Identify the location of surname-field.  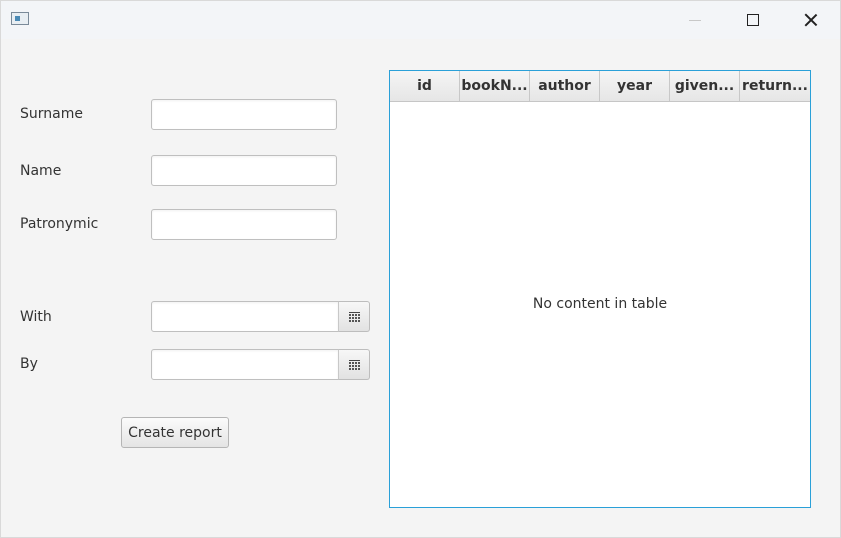
(244, 114).